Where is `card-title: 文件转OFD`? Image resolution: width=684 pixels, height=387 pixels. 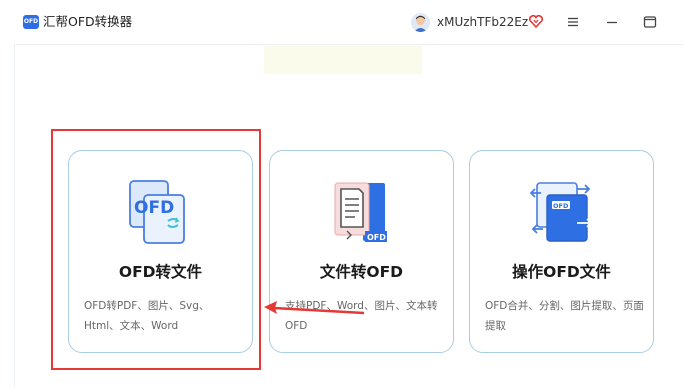 card-title: 文件转OFD is located at coordinates (361, 272).